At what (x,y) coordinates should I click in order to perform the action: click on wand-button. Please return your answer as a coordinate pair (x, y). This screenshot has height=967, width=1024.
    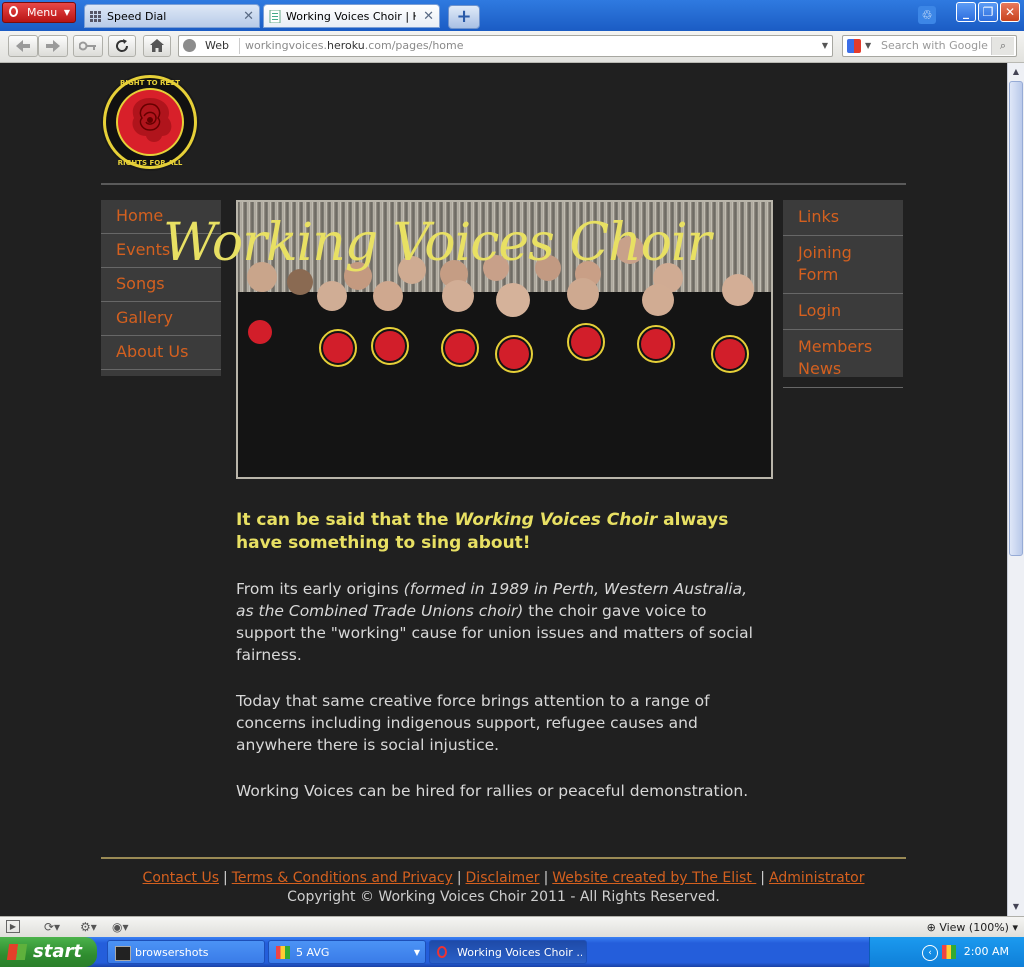
    Looking at the image, I should click on (88, 46).